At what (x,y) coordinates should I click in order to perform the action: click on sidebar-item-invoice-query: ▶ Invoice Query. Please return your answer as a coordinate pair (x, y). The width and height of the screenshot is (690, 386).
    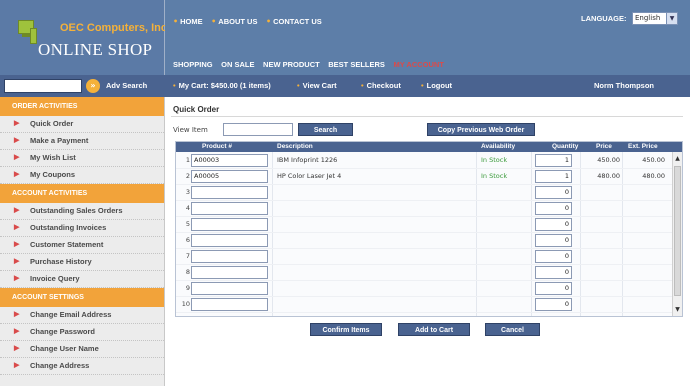
    Looking at the image, I should click on (82, 279).